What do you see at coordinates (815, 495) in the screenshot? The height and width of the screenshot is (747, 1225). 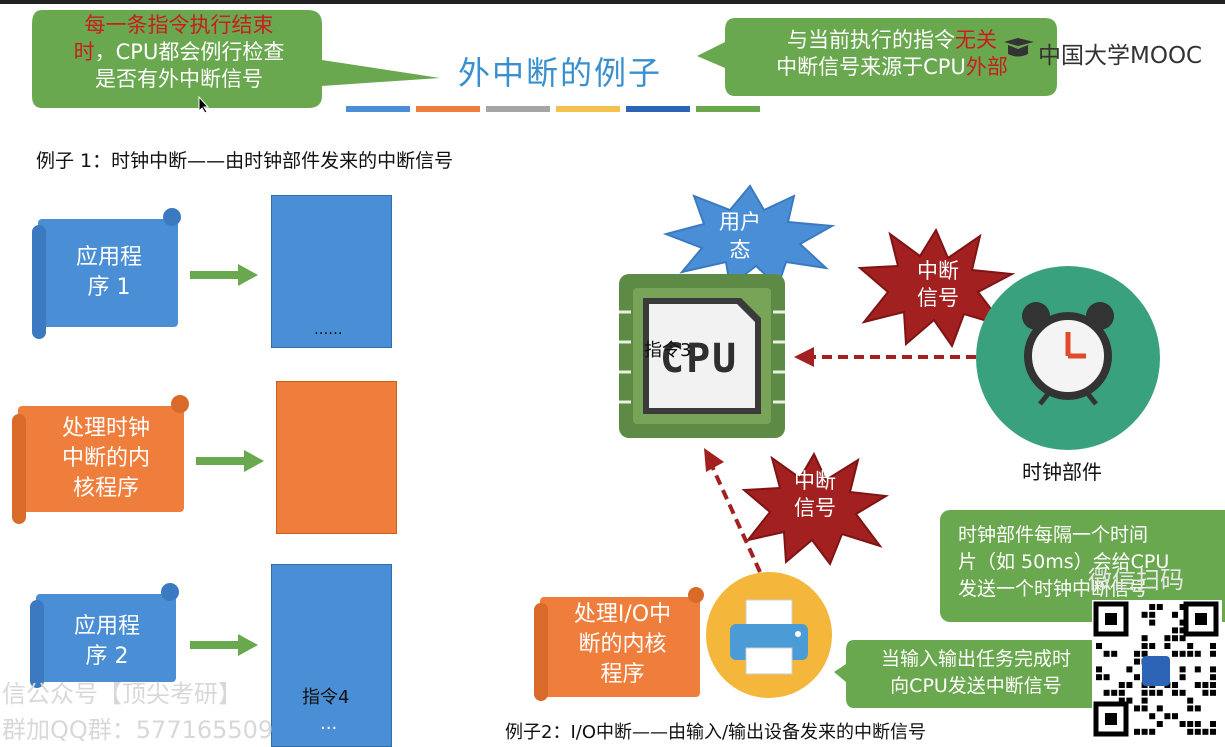 I see `io-signal-text: 中断 信号` at bounding box center [815, 495].